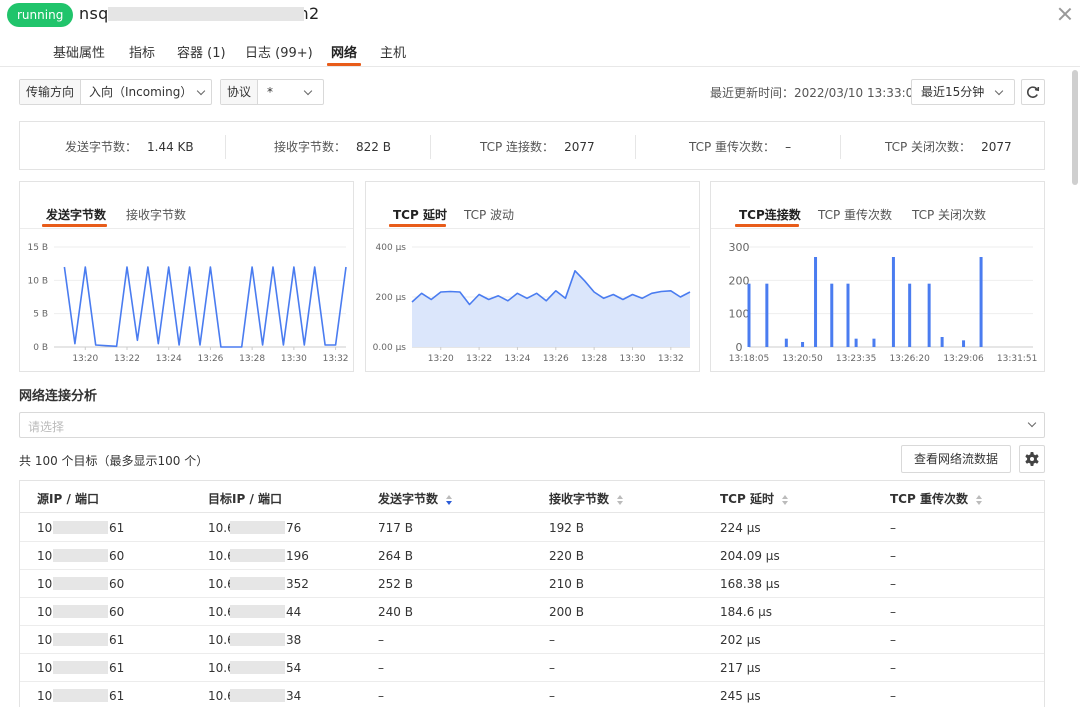 The image size is (1080, 707). I want to click on x-tick-label: 13:32, so click(671, 359).